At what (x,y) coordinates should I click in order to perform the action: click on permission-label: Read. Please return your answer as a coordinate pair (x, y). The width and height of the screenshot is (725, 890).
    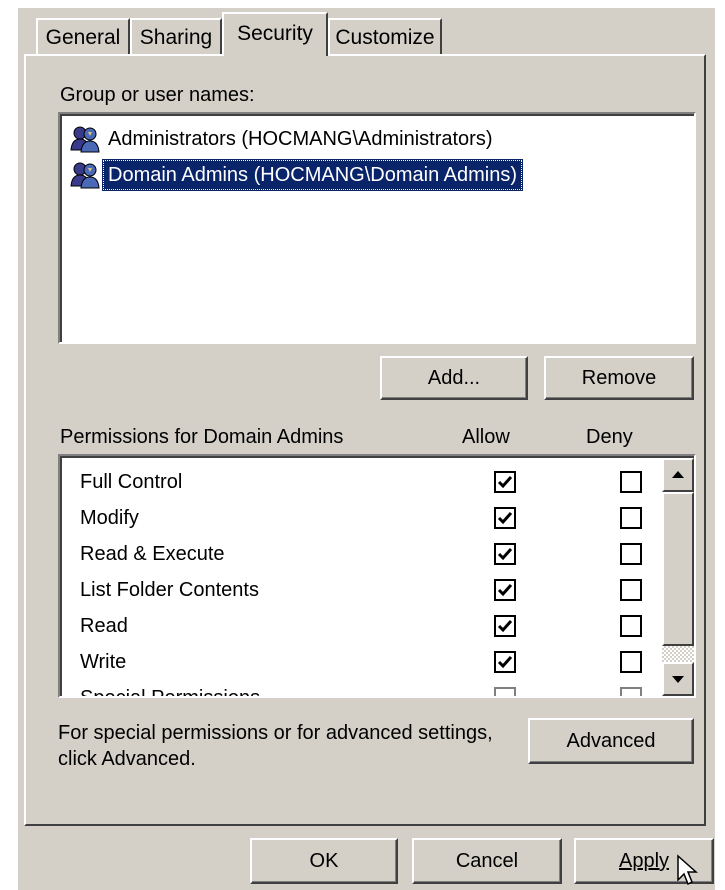
    Looking at the image, I should click on (104, 626).